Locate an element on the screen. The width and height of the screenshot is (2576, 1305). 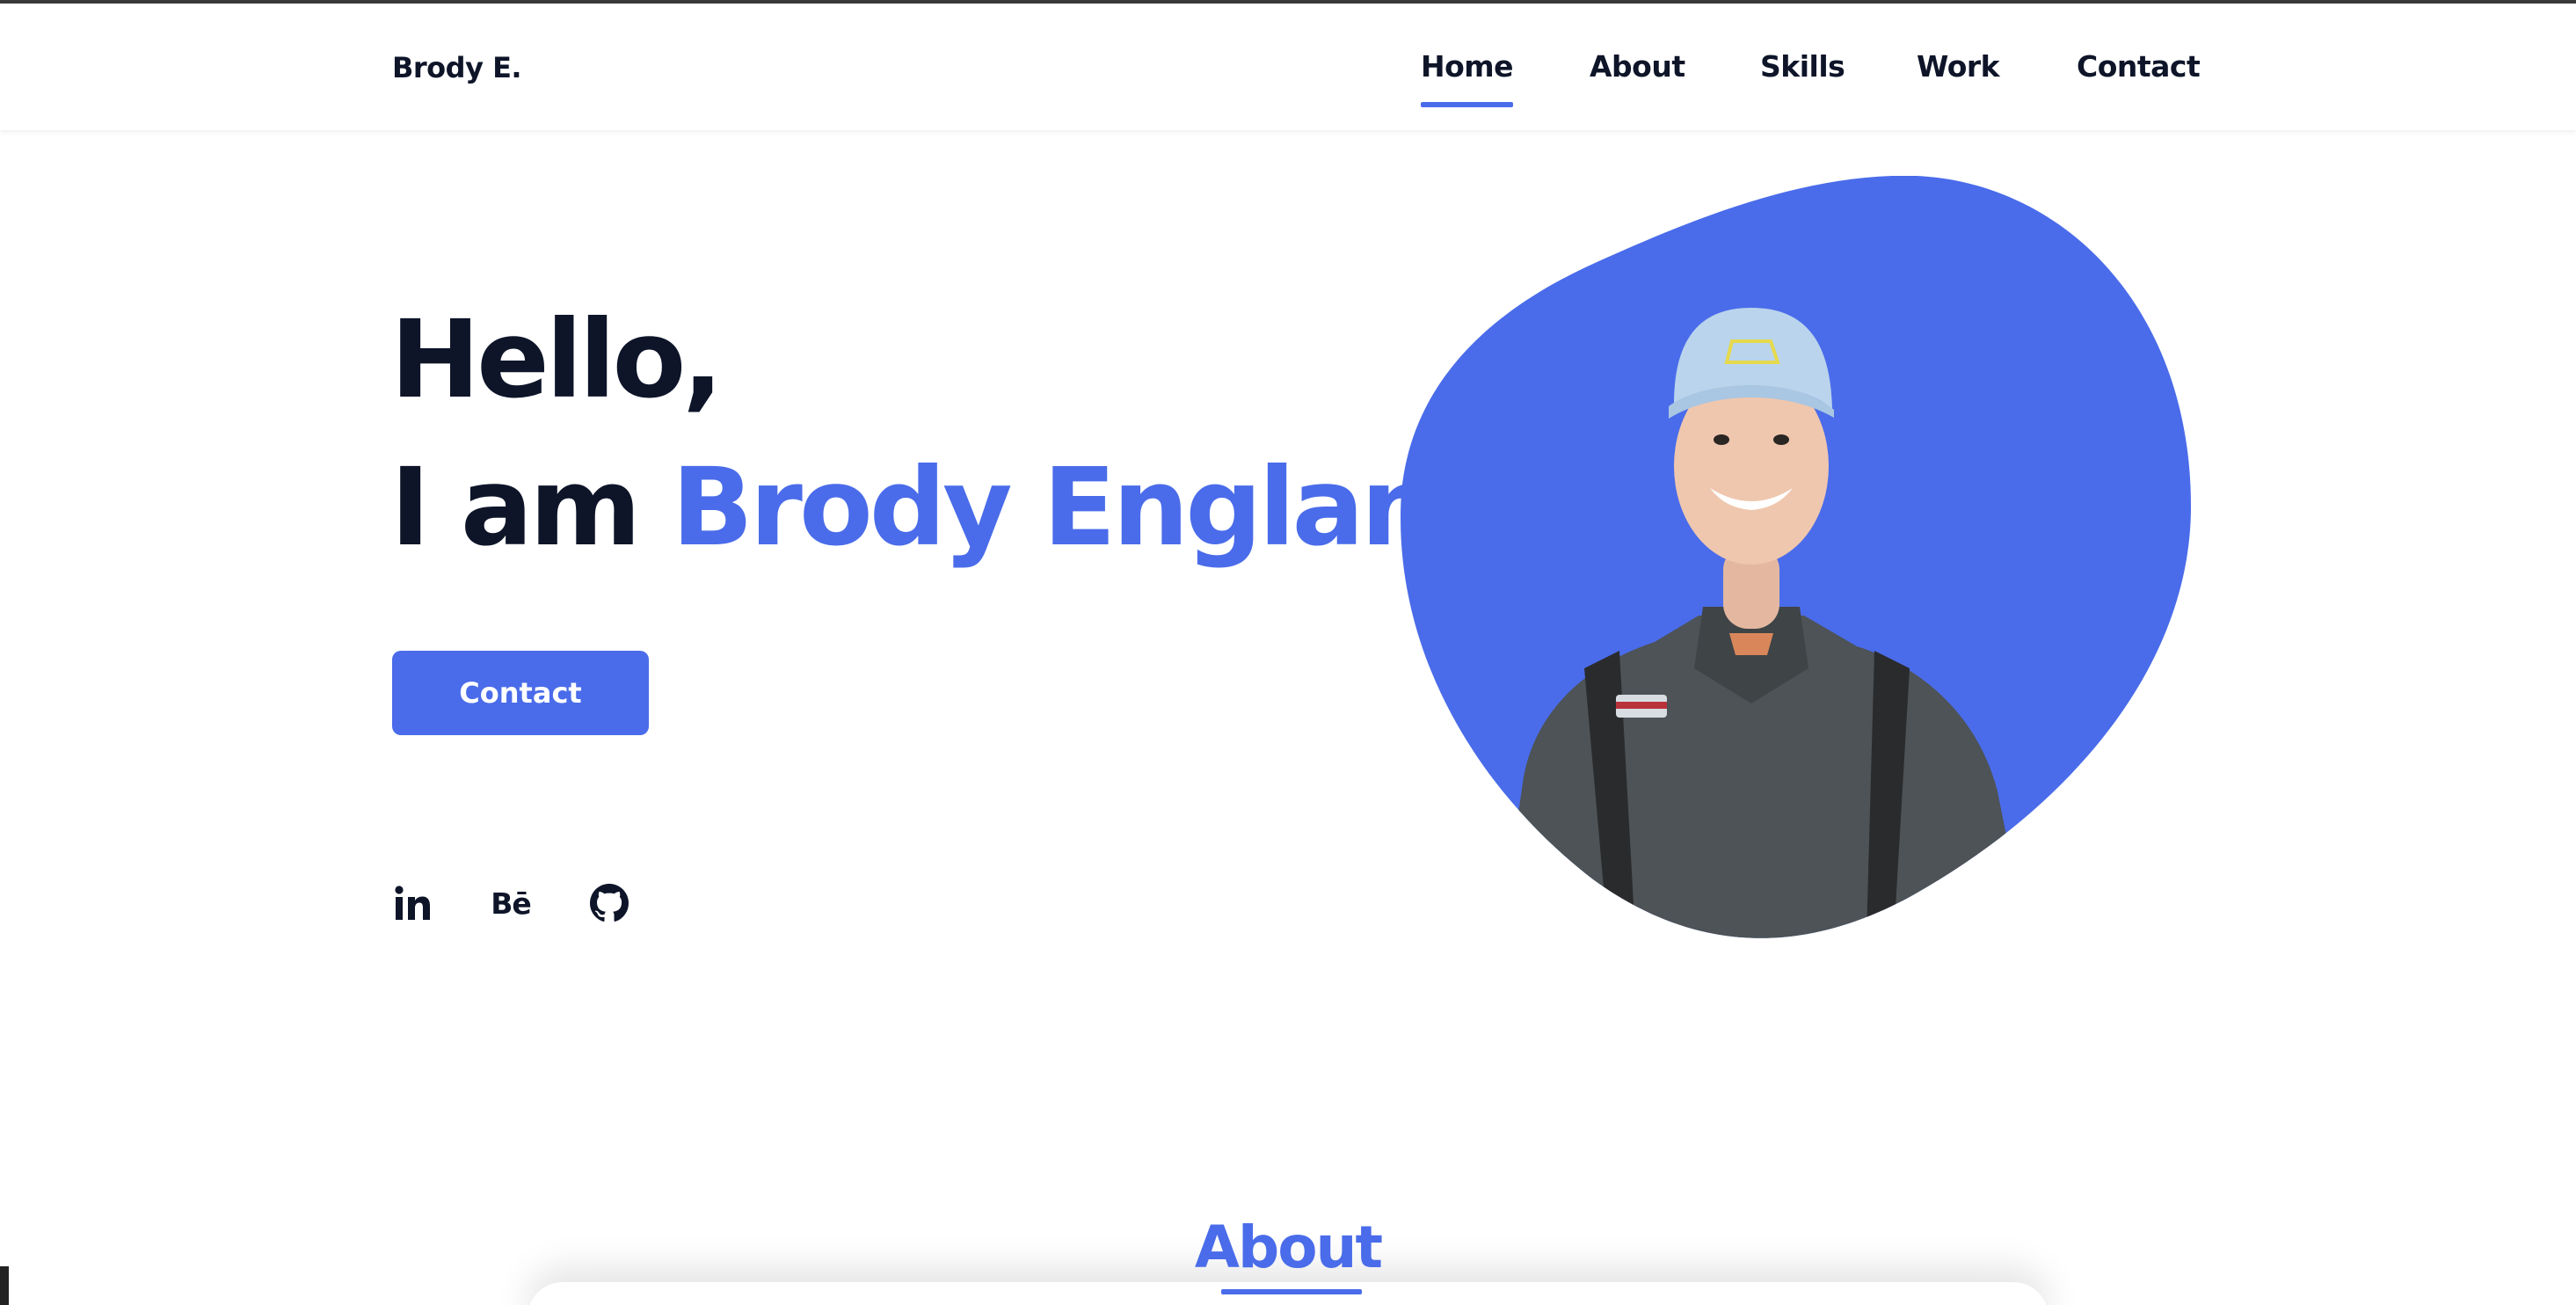
hero-intro-prefix: I am is located at coordinates (515, 507).